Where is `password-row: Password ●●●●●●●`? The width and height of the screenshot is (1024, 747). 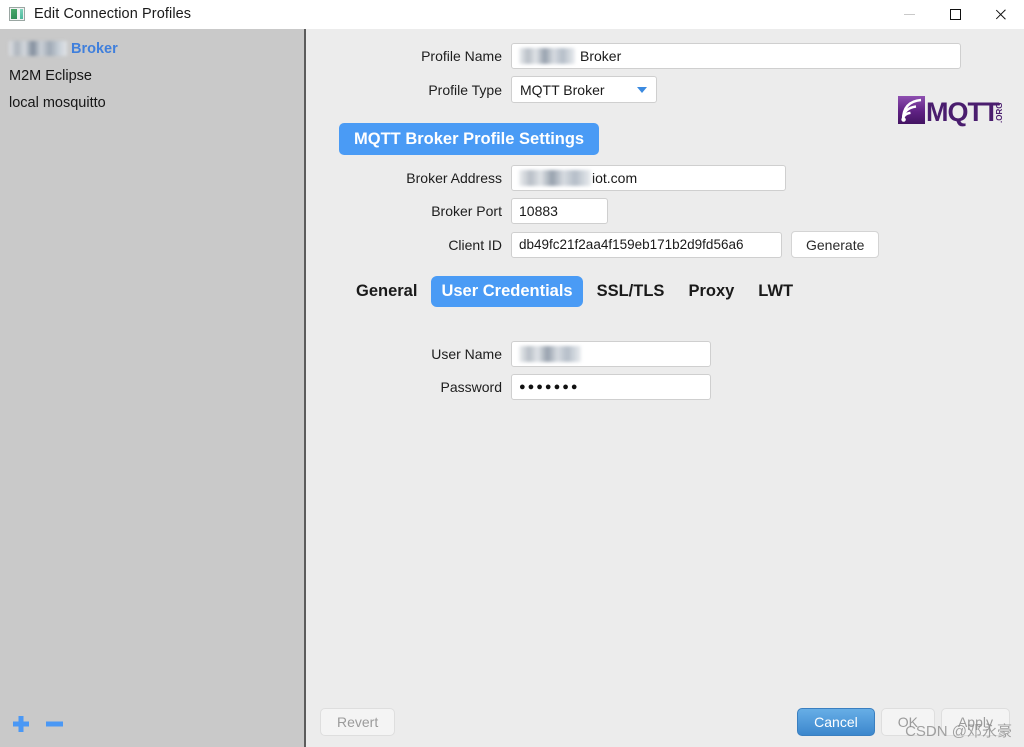 password-row: Password ●●●●●●● is located at coordinates (665, 387).